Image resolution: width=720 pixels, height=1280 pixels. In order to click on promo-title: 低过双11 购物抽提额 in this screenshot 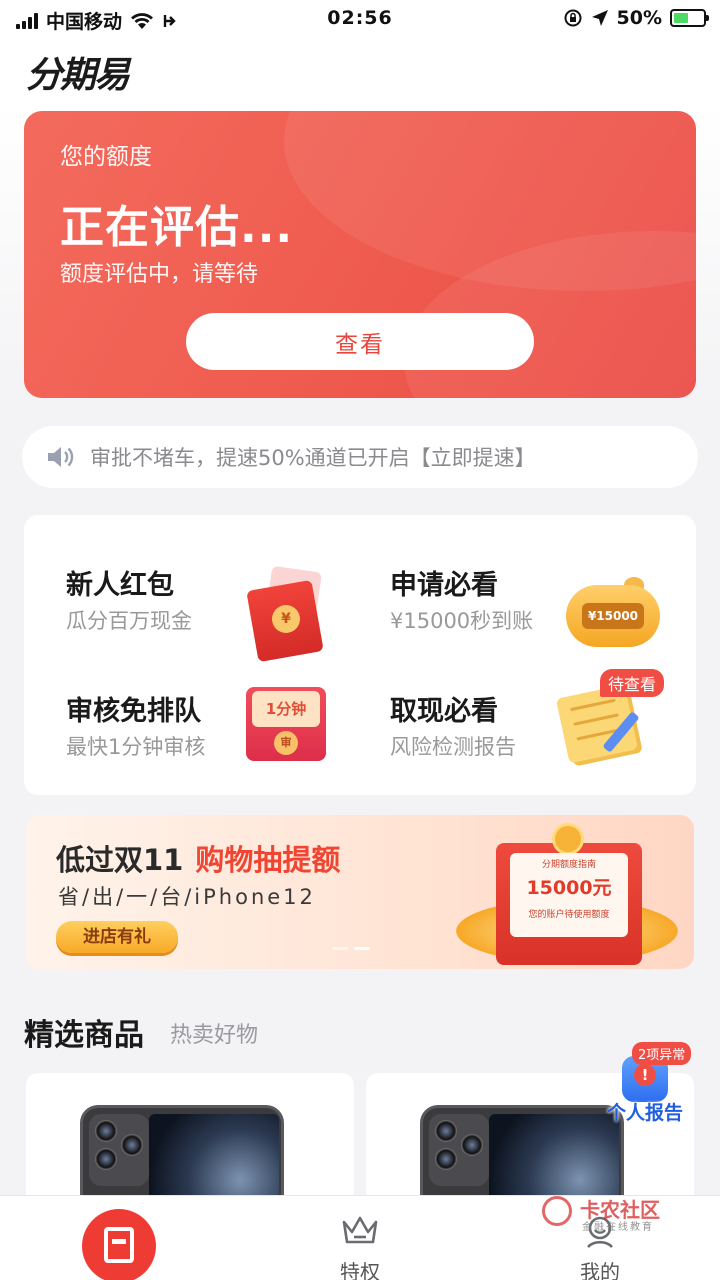, I will do `click(198, 860)`.